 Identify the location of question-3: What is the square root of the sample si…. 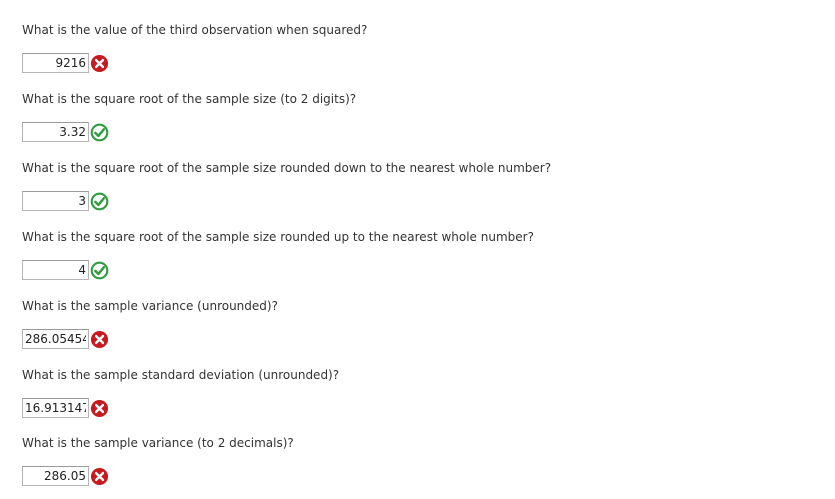
(417, 186).